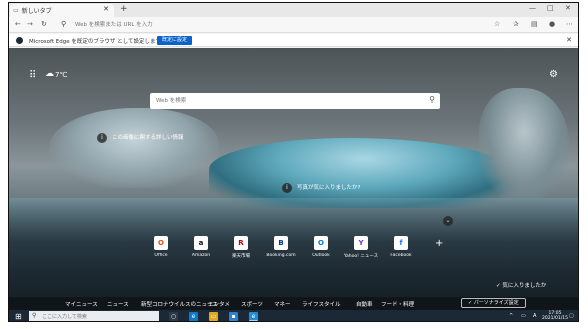 The width and height of the screenshot is (588, 329). Describe the element at coordinates (552, 24) in the screenshot. I see `profile-icon: ●` at that location.